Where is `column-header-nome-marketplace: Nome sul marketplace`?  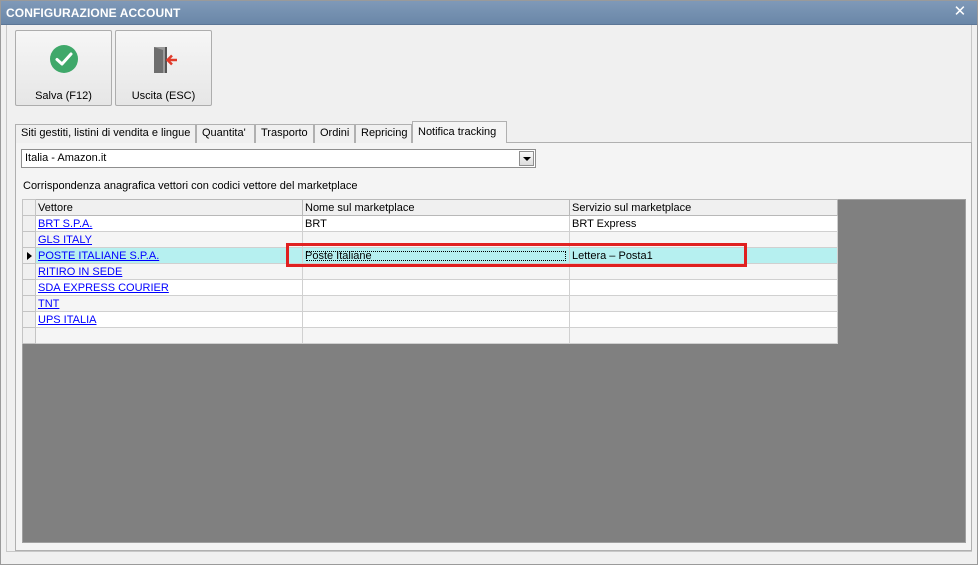 column-header-nome-marketplace: Nome sul marketplace is located at coordinates (436, 207).